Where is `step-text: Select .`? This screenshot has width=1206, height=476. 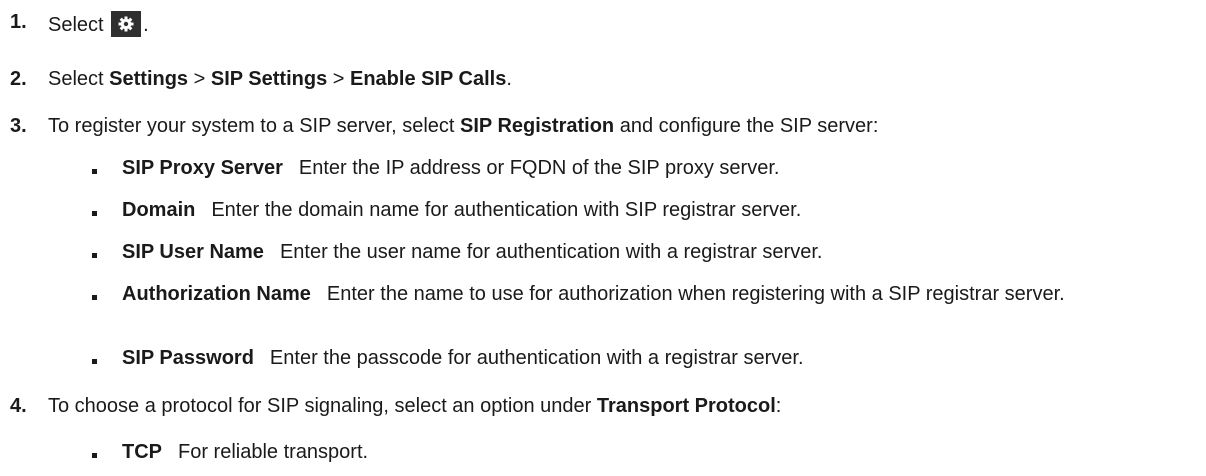 step-text: Select . is located at coordinates (98, 24).